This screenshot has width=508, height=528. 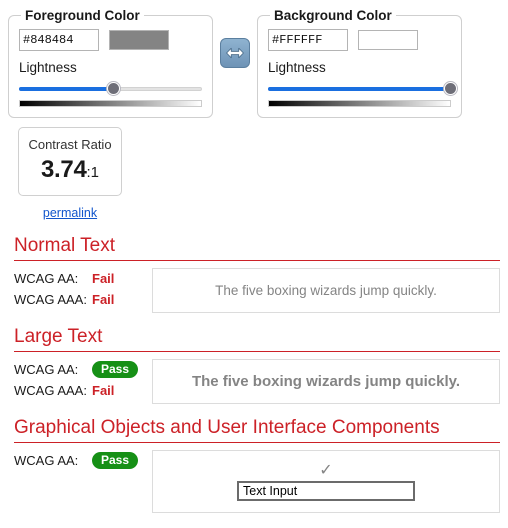 I want to click on graphical-objects-criteria: WCAG AA: Pass, so click(x=83, y=460).